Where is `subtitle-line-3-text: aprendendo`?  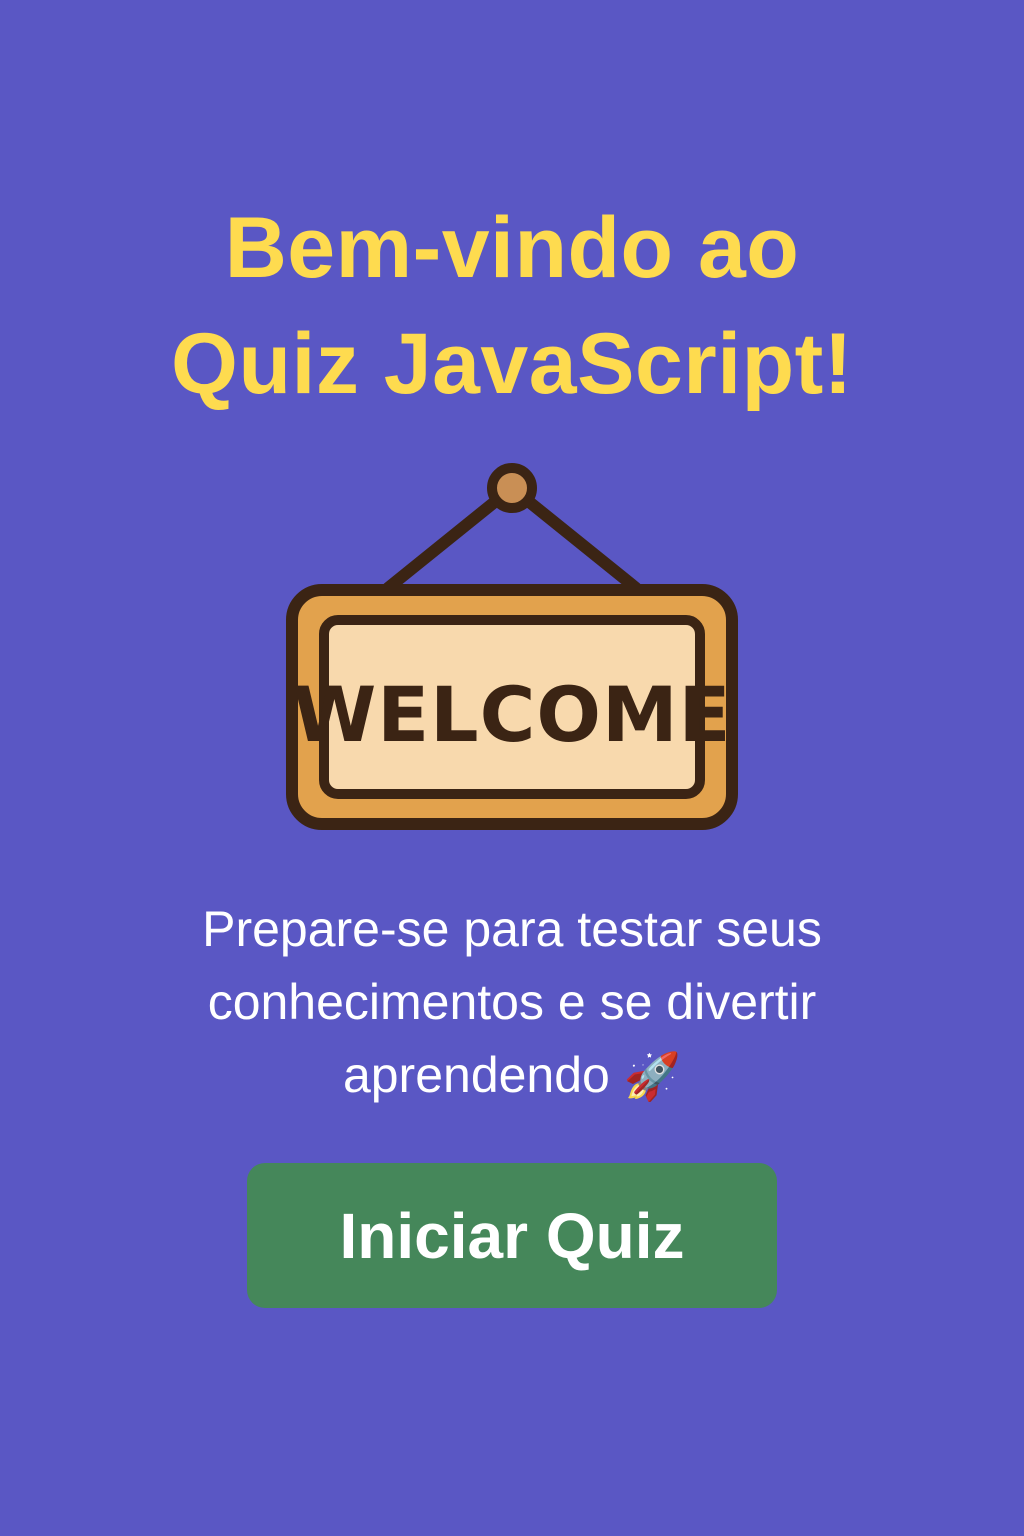
subtitle-line-3-text: aprendendo is located at coordinates (476, 1075).